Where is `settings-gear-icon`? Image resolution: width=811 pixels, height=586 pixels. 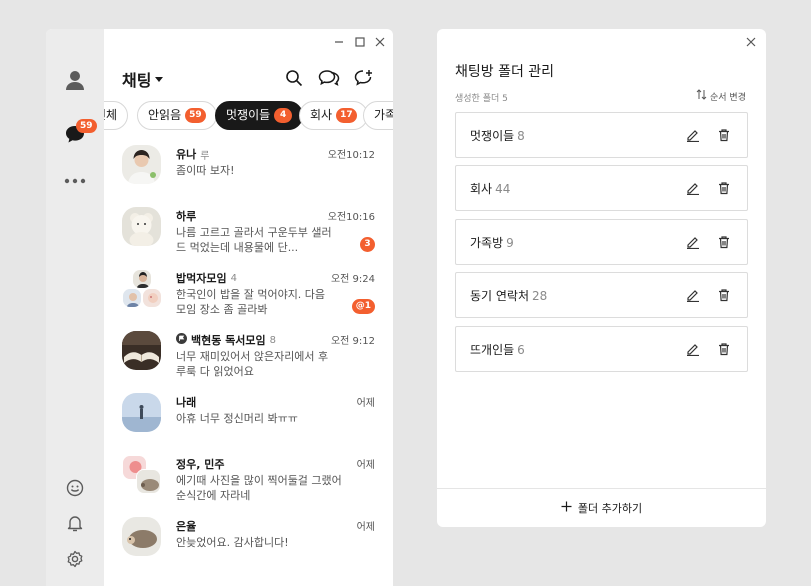 settings-gear-icon is located at coordinates (75, 559).